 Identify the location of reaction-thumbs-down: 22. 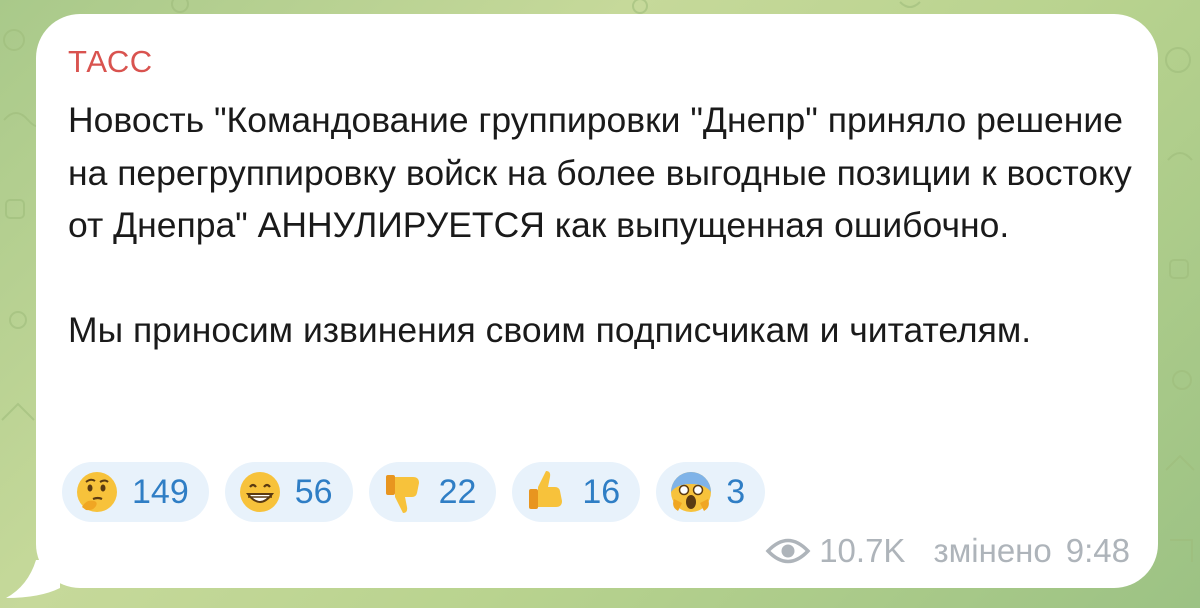
(432, 492).